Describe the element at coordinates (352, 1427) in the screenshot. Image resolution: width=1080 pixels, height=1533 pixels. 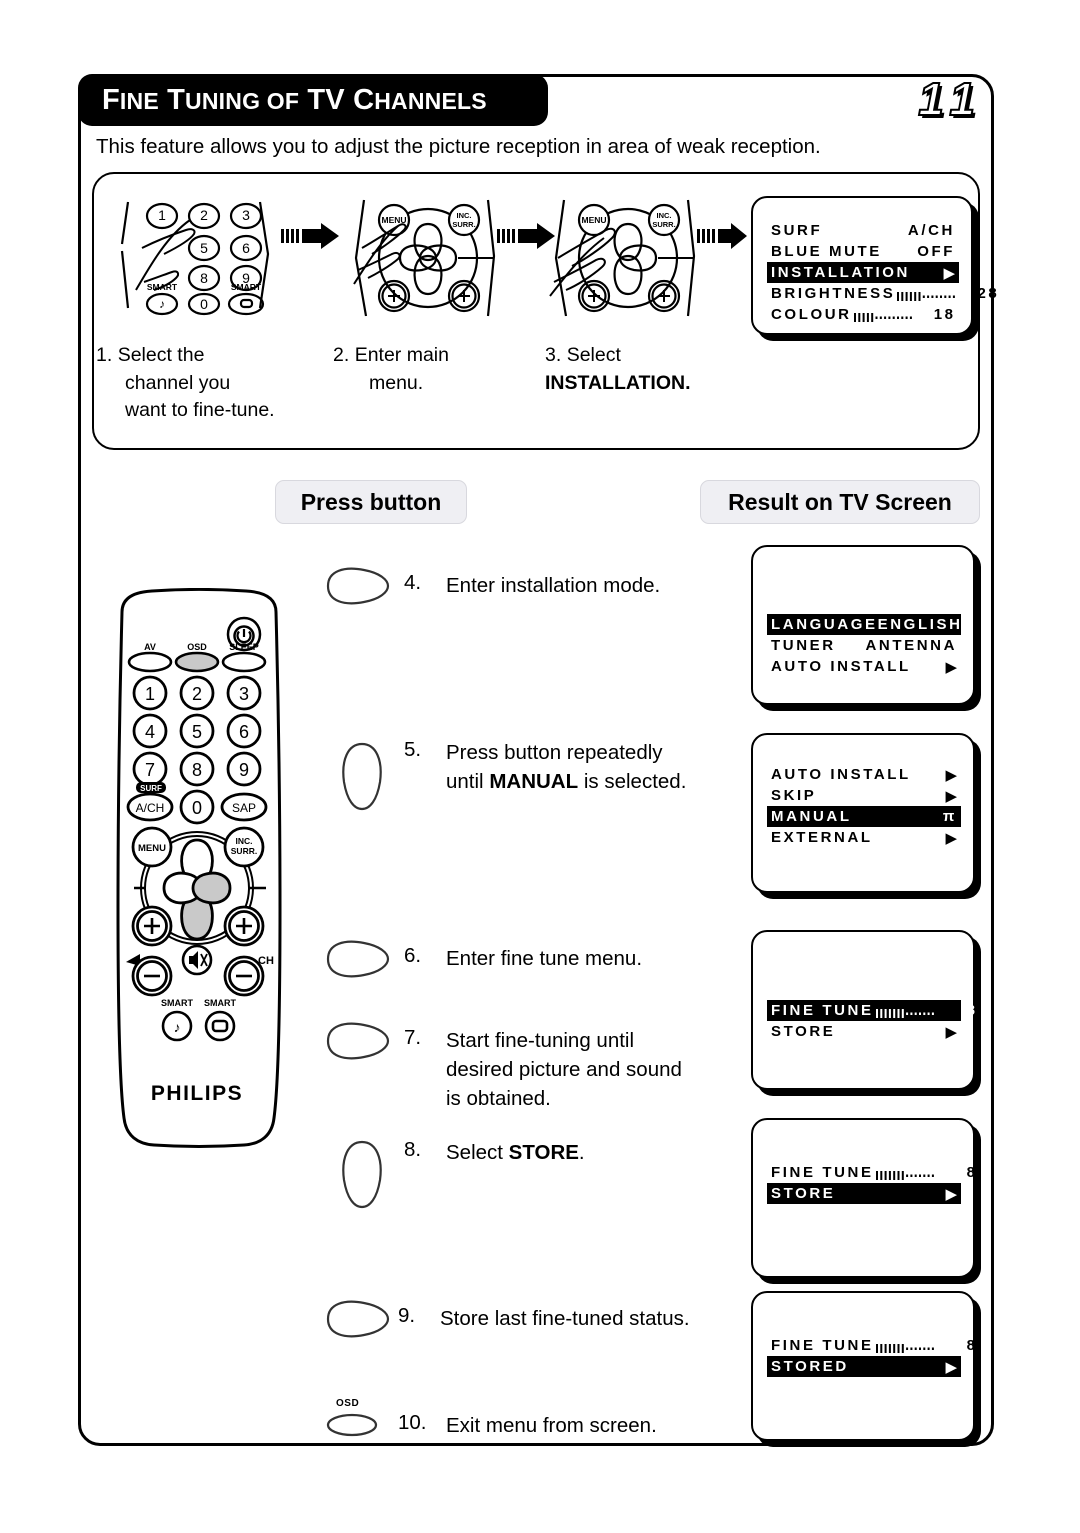
I see `osd-key-icon` at that location.